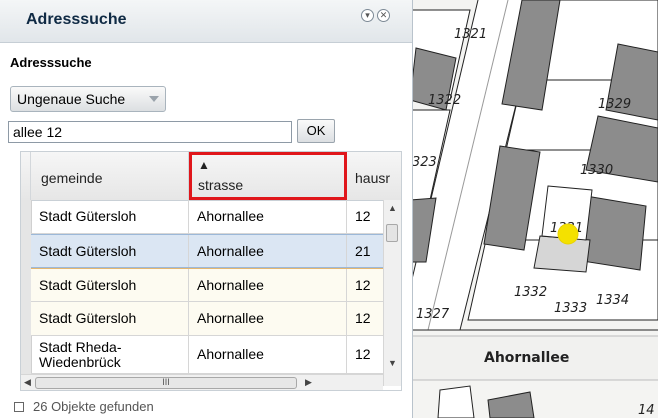  What do you see at coordinates (530, 292) in the screenshot?
I see `parcel-label: 1332` at bounding box center [530, 292].